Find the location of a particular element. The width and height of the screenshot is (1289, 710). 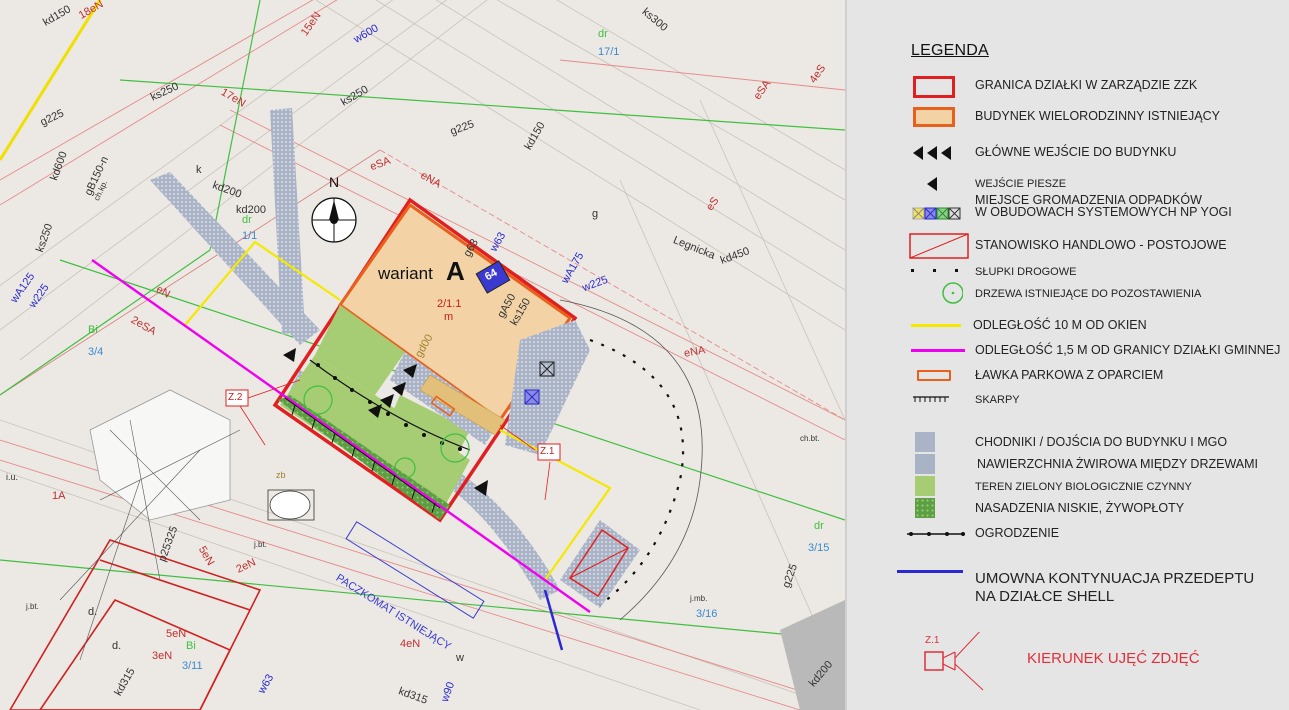

parcel-sub: m is located at coordinates (449, 317).